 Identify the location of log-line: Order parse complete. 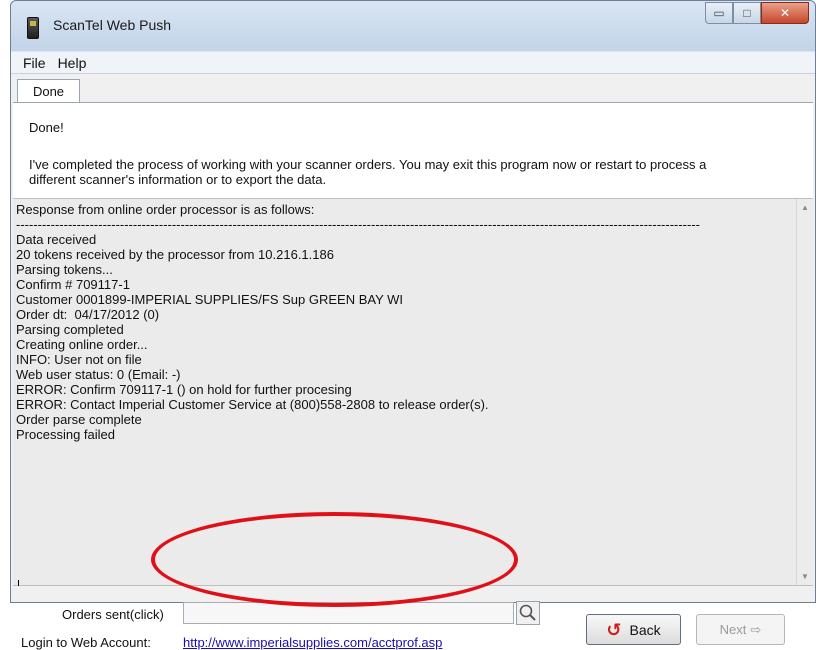
(79, 419).